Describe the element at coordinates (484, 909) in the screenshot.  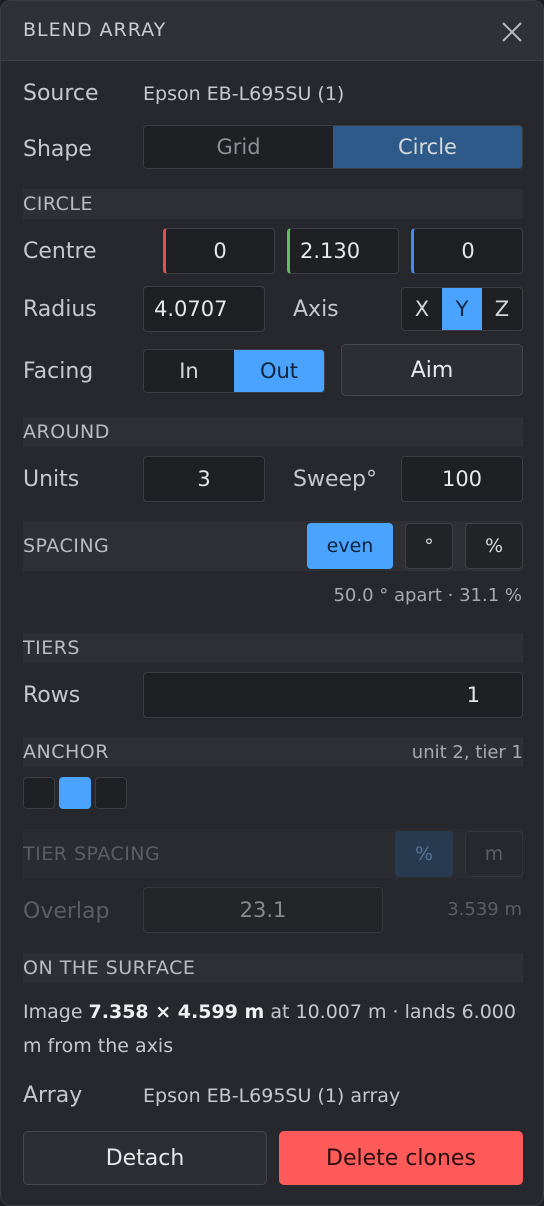
I see `overlap-readout: 3.539 m` at that location.